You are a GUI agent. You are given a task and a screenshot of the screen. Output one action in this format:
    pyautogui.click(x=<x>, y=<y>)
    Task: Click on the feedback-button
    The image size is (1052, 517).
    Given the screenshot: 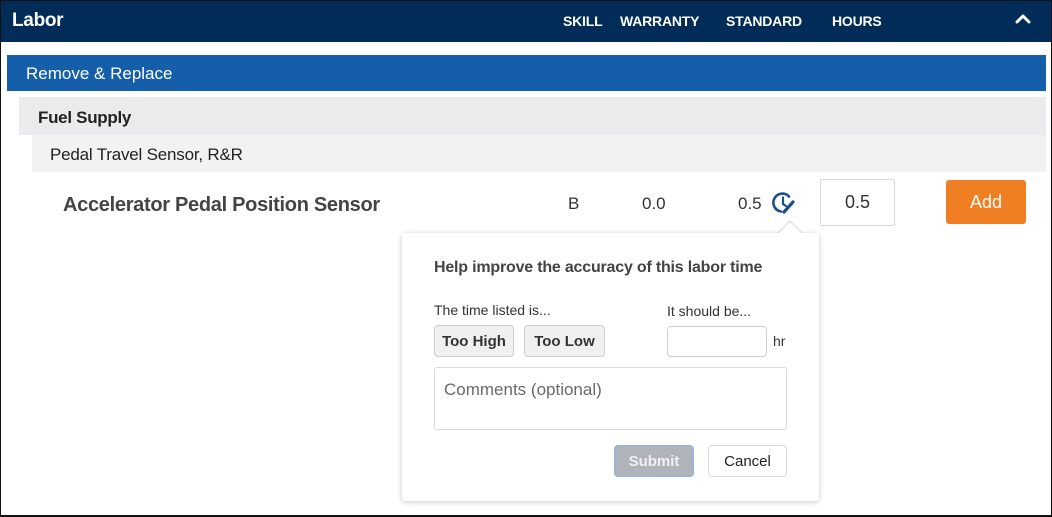 What is the action you would take?
    pyautogui.click(x=784, y=203)
    